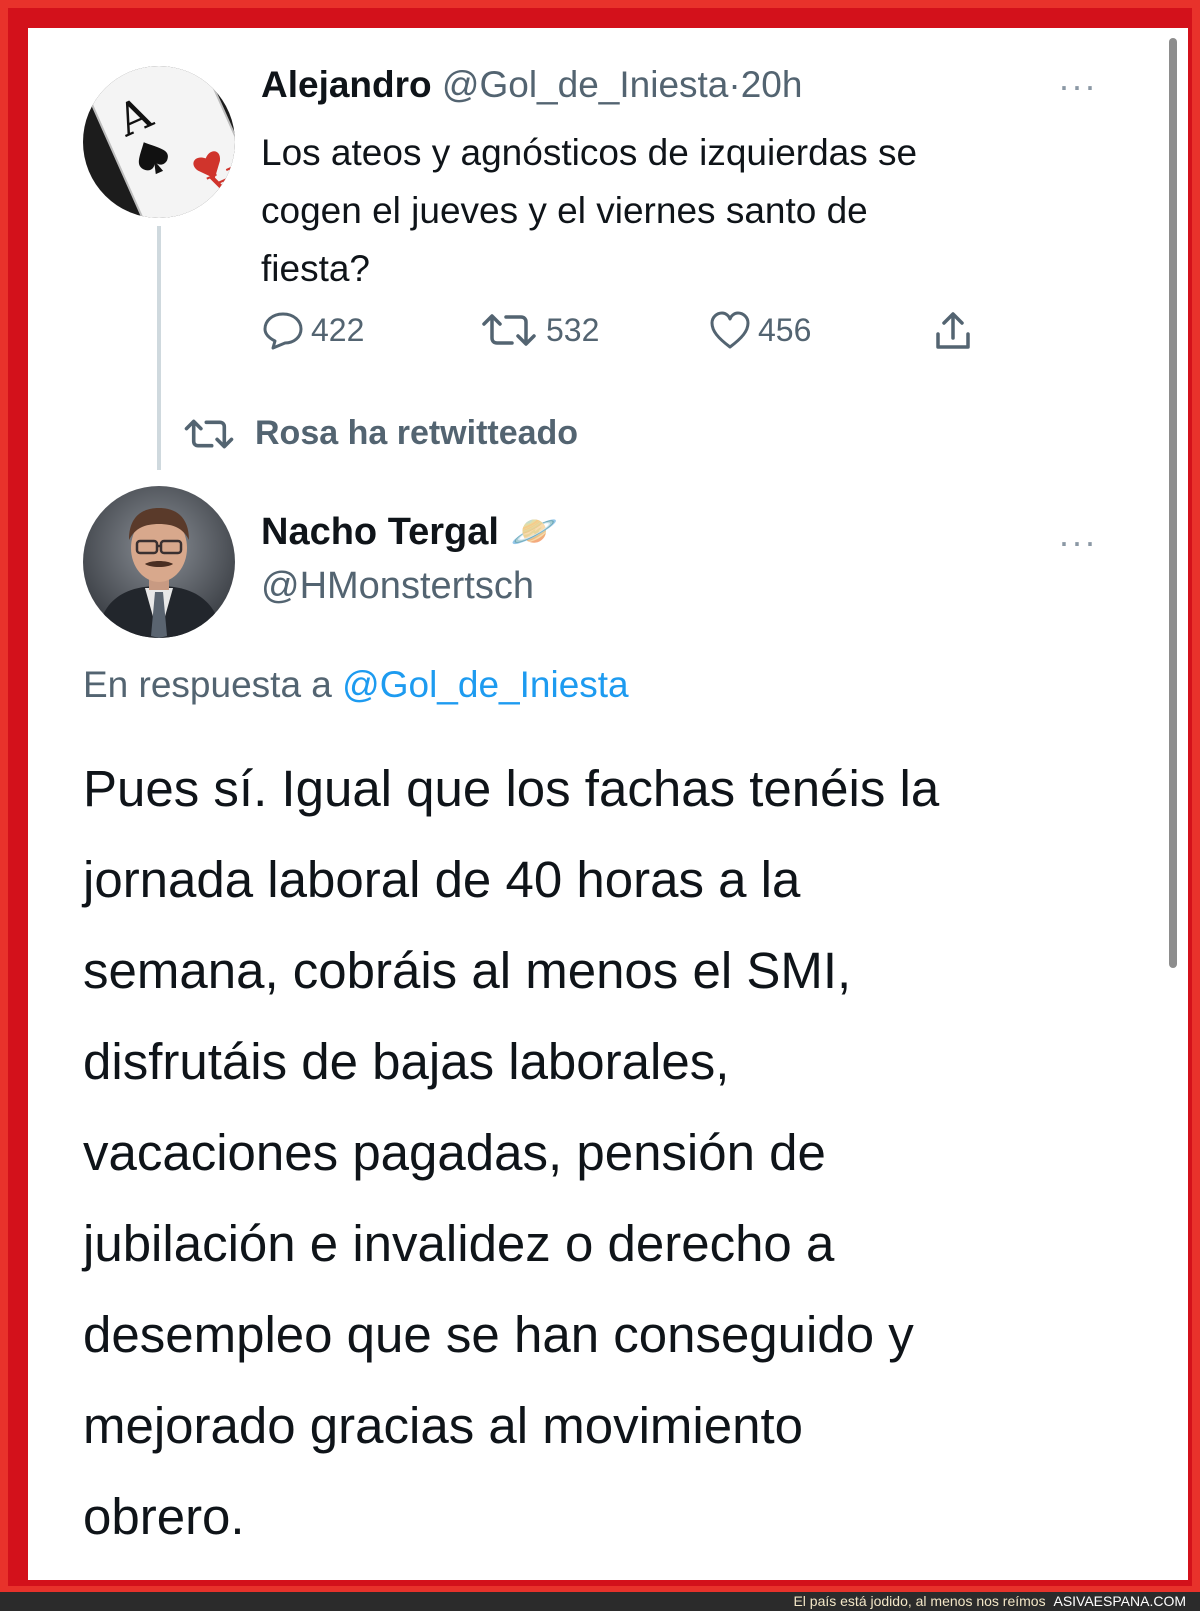 This screenshot has width=1200, height=1611. I want to click on like-button: 456, so click(759, 330).